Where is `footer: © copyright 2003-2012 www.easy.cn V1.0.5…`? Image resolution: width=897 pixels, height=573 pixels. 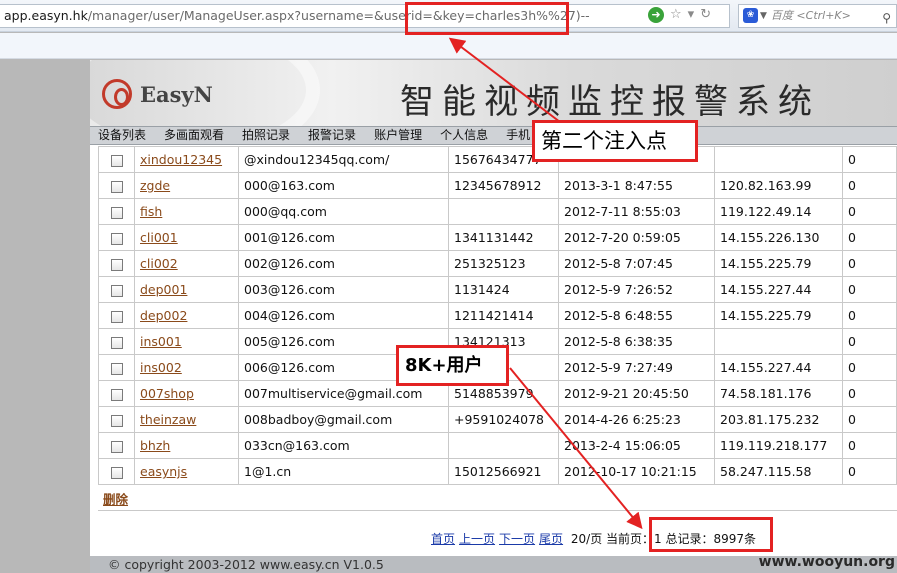 footer: © copyright 2003-2012 www.easy.cn V1.0.5… is located at coordinates (493, 563).